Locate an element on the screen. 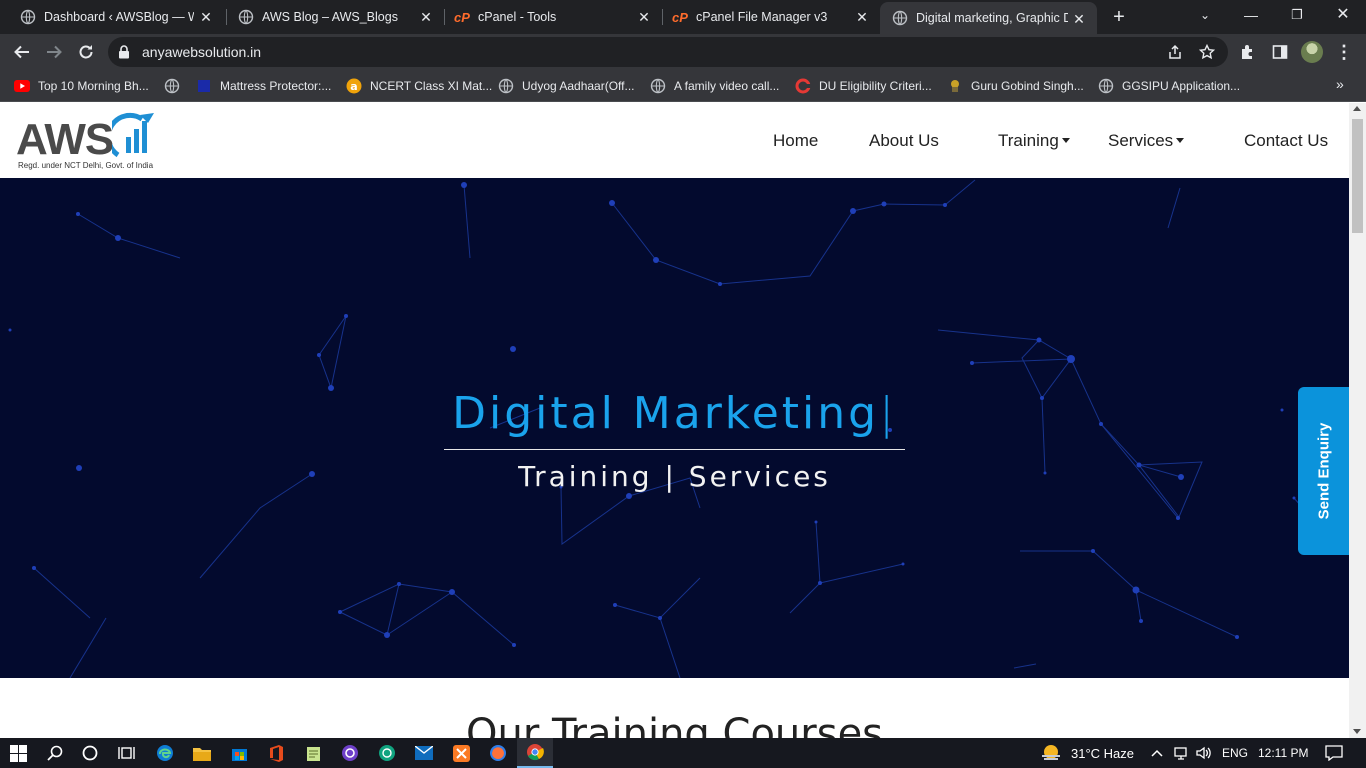 This screenshot has width=1366, height=768. forward-icon is located at coordinates (54, 52).